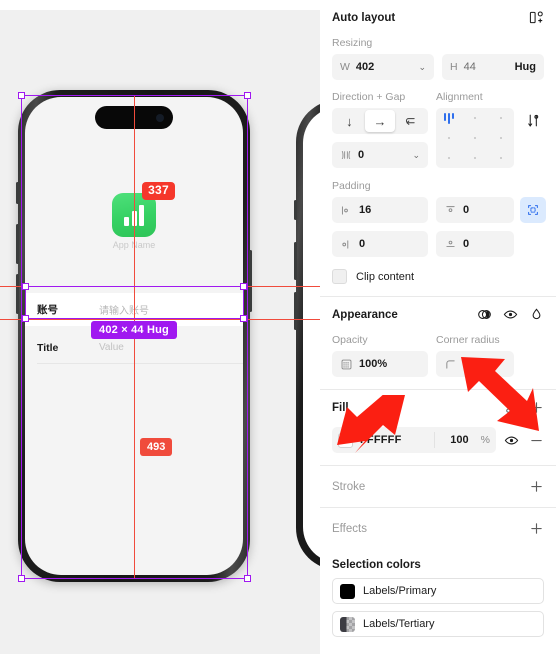  Describe the element at coordinates (536, 17) in the screenshot. I see `add-auto-layout-icon` at that location.